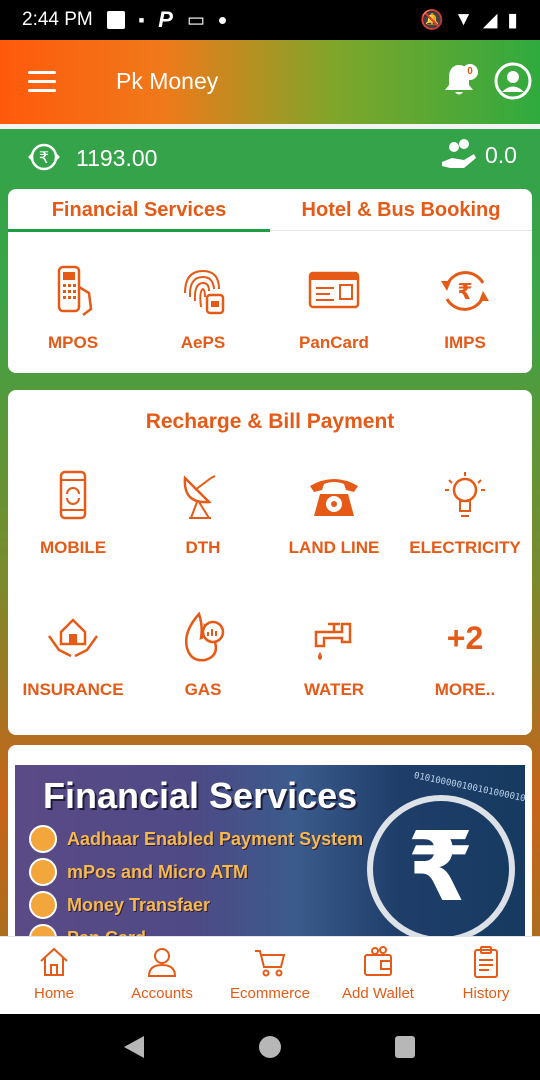 The width and height of the screenshot is (540, 1080). What do you see at coordinates (43, 872) in the screenshot?
I see `mpos-icon` at bounding box center [43, 872].